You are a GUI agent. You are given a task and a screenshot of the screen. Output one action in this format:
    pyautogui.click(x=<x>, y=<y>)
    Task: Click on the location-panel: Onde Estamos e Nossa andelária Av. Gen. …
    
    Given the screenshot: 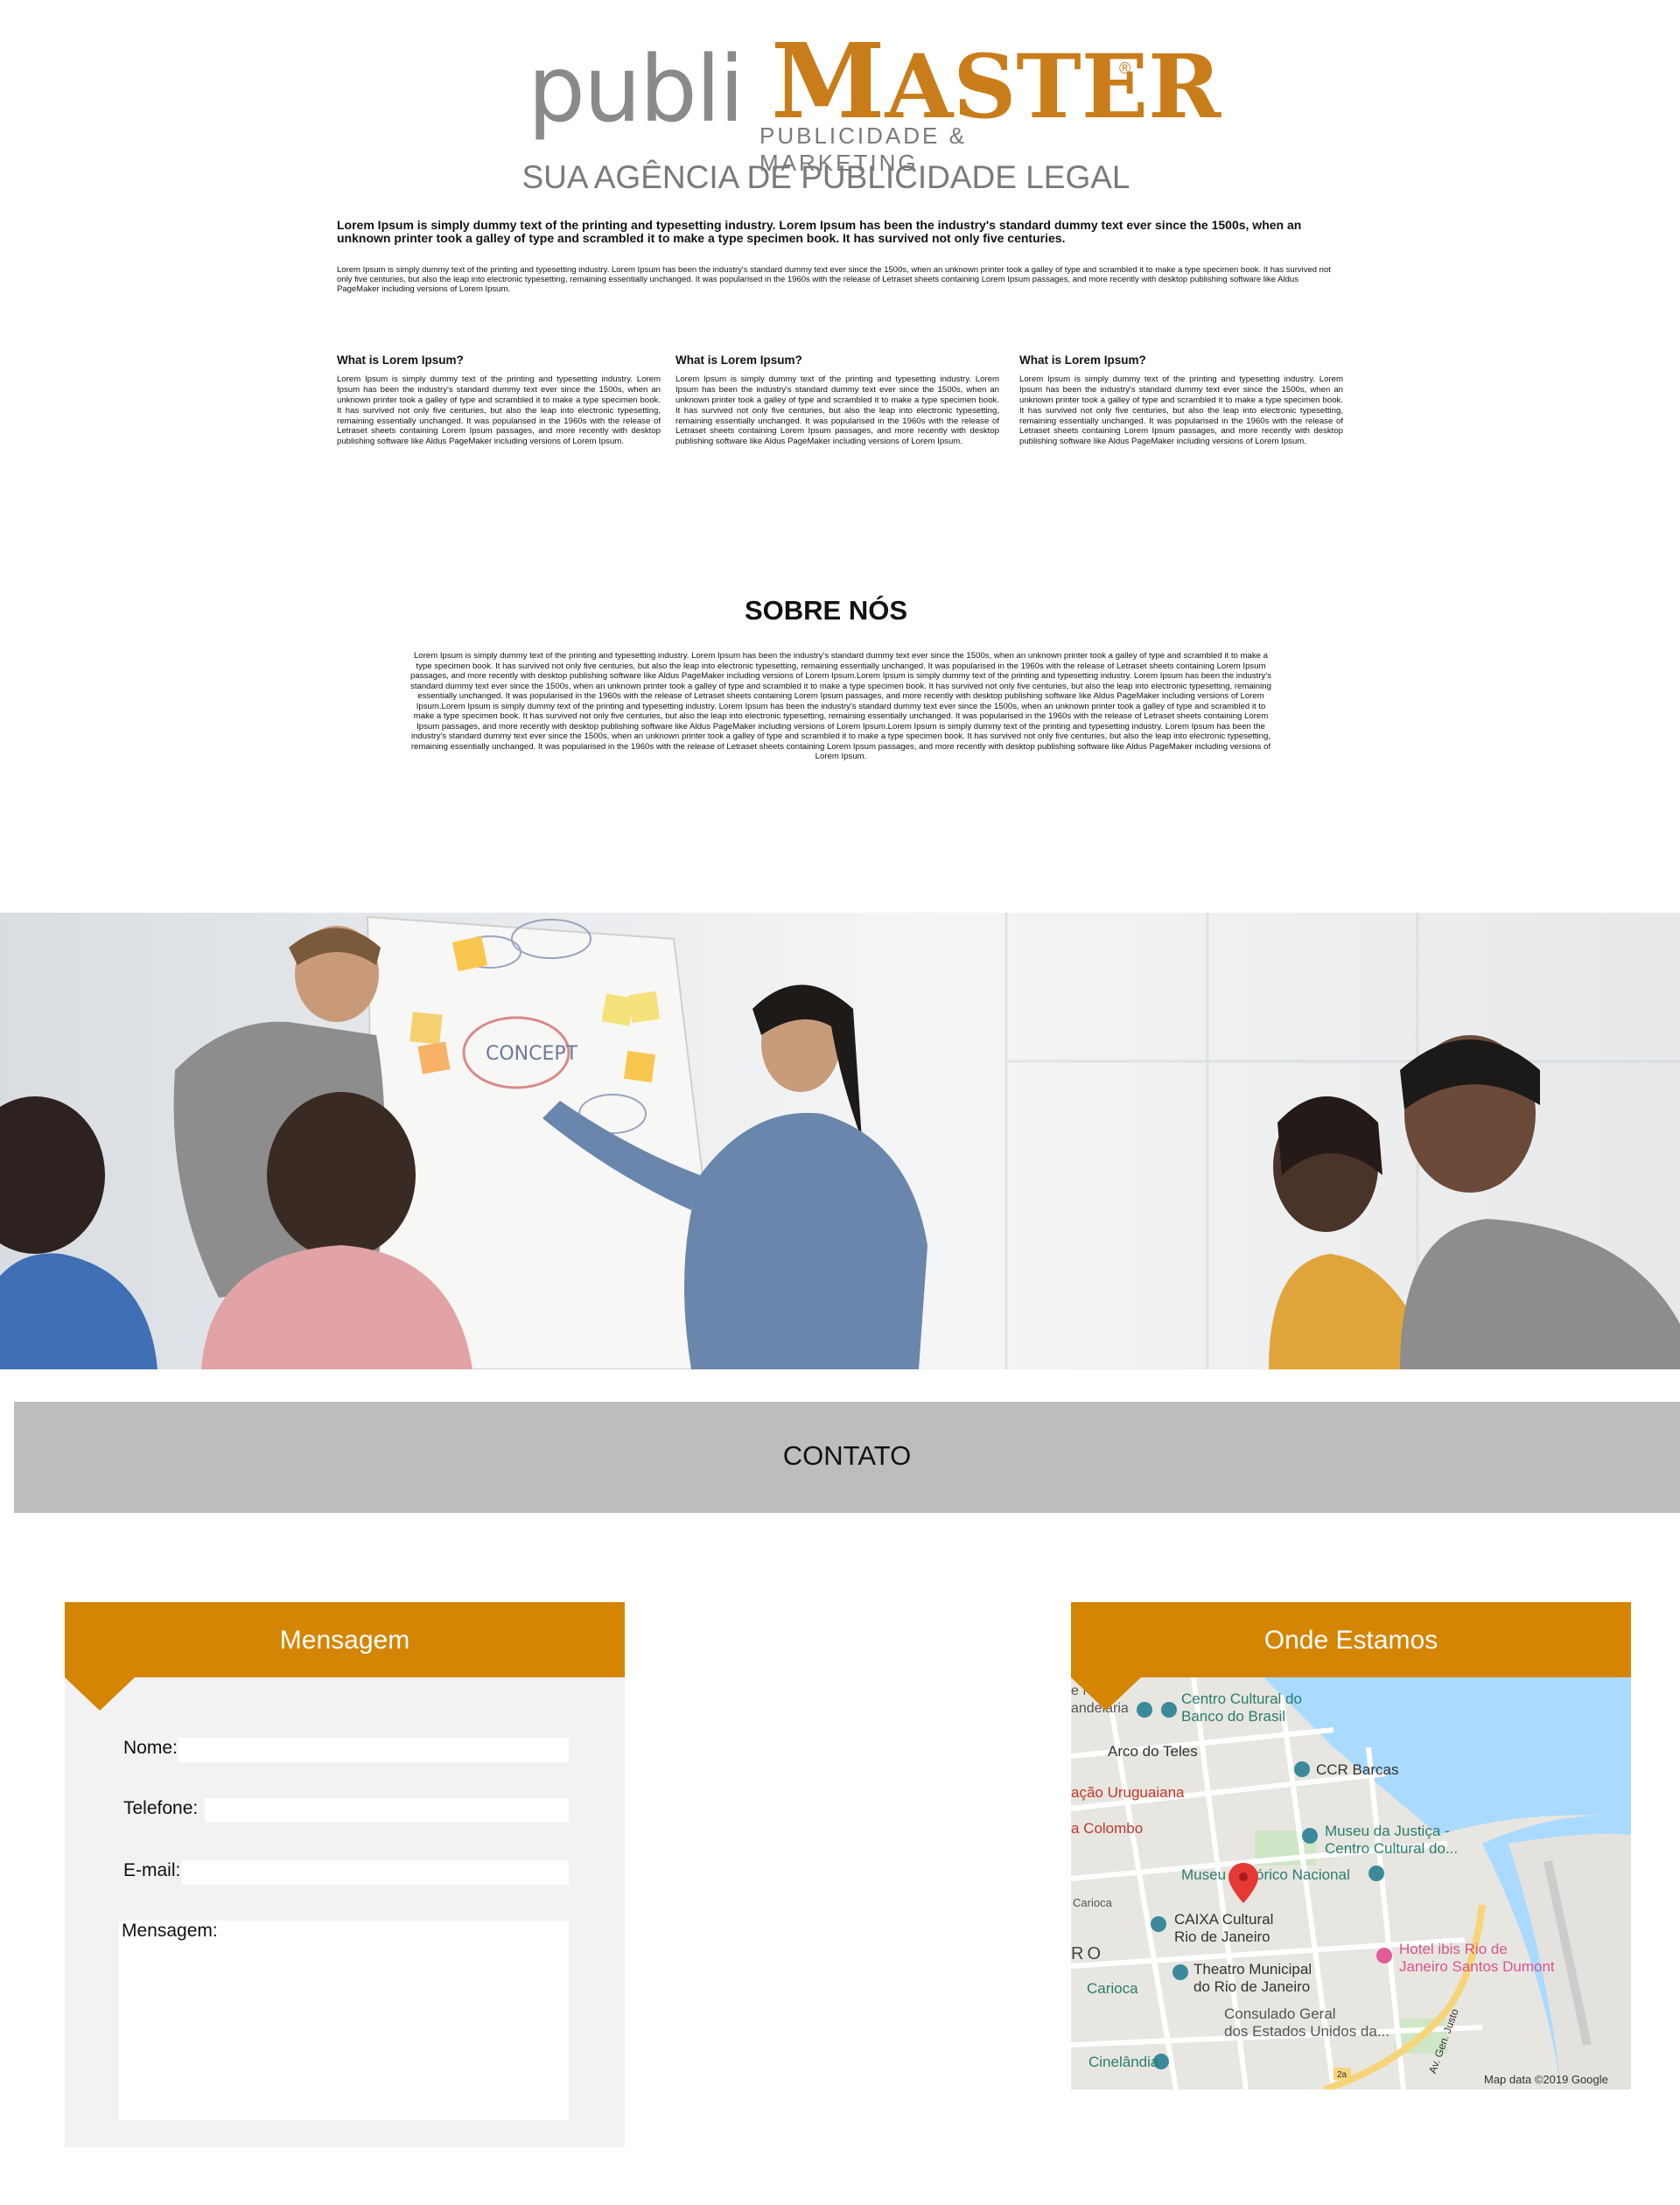 What is the action you would take?
    pyautogui.click(x=1351, y=1846)
    